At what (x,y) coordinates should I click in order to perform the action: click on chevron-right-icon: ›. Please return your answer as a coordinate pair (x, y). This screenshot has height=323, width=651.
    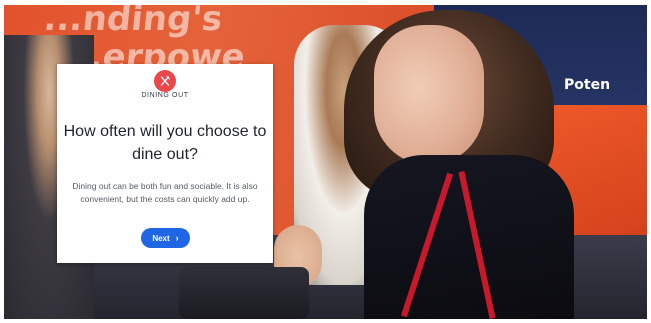
    Looking at the image, I should click on (177, 237).